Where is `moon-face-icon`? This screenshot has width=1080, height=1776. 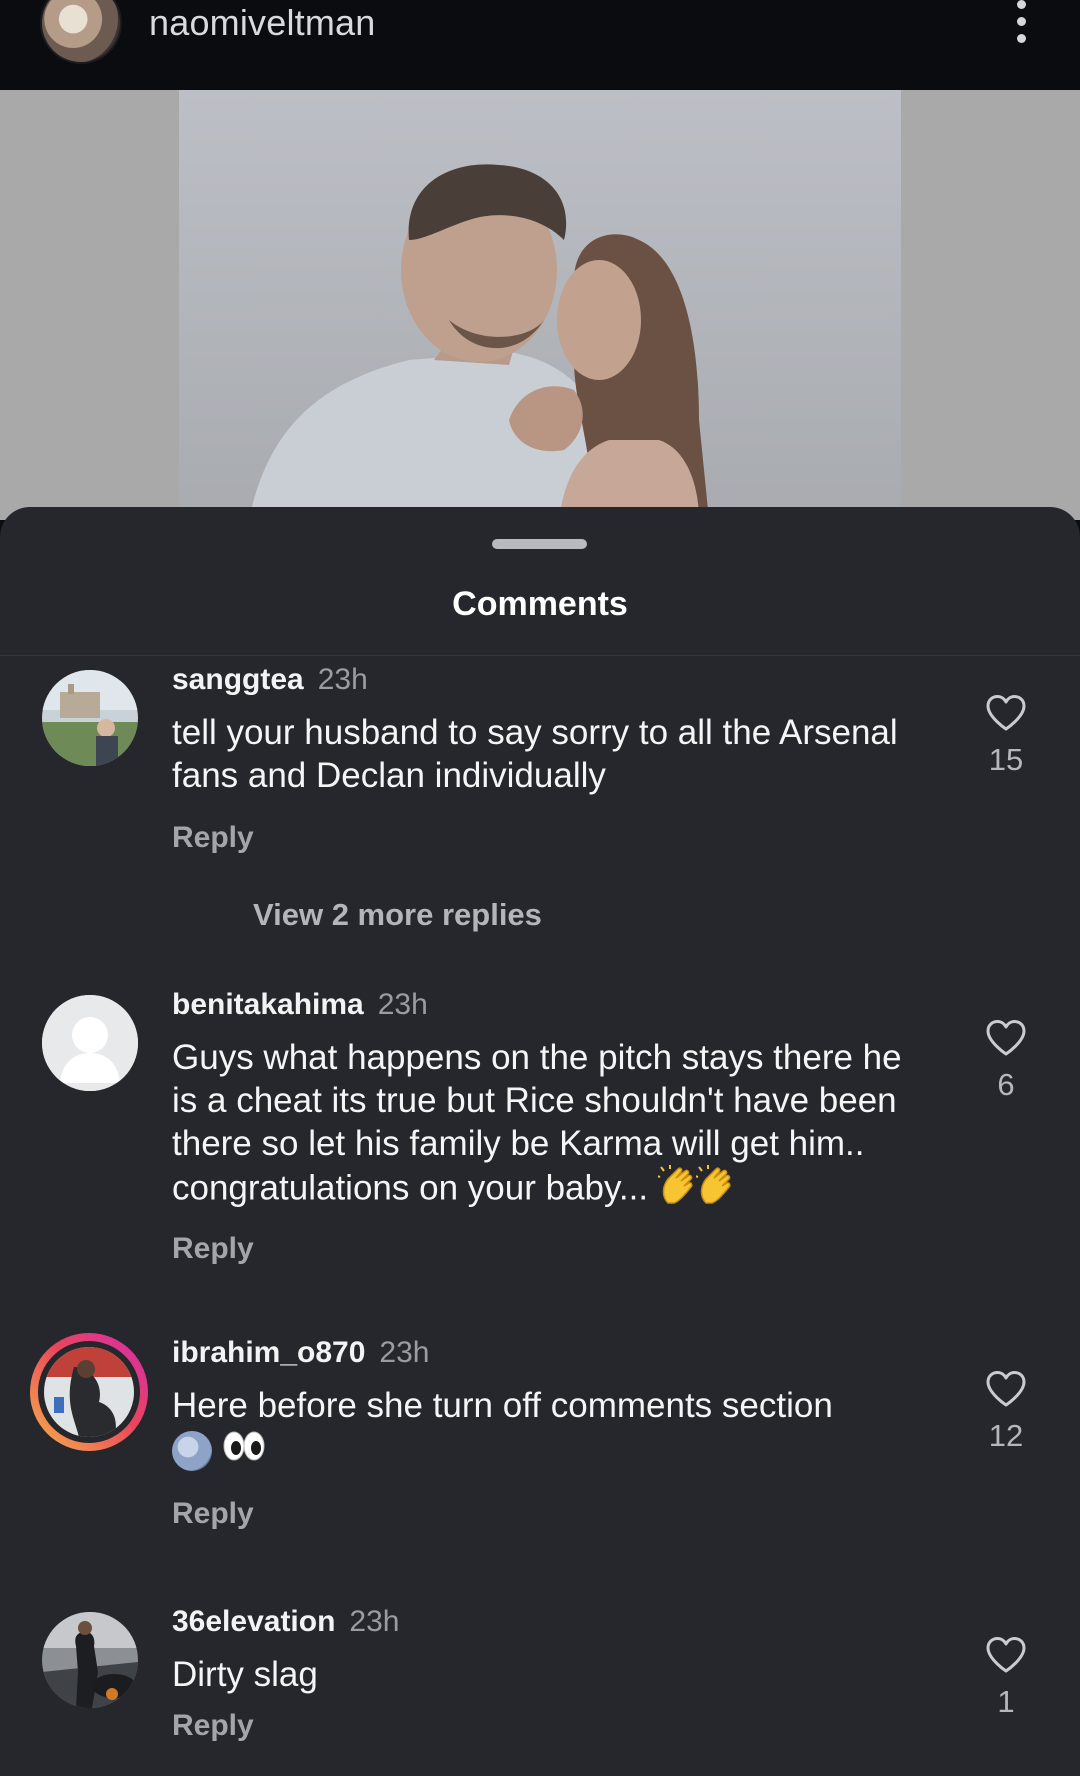 moon-face-icon is located at coordinates (192, 1450).